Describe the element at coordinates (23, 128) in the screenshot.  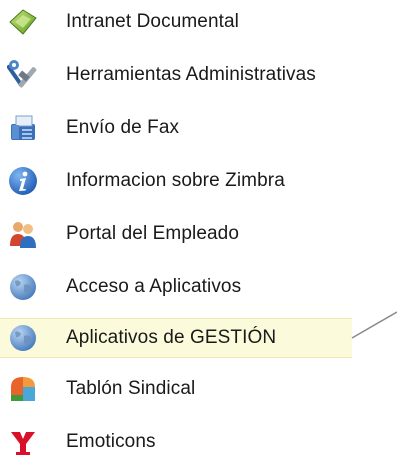
I see `fax-machine-icon` at that location.